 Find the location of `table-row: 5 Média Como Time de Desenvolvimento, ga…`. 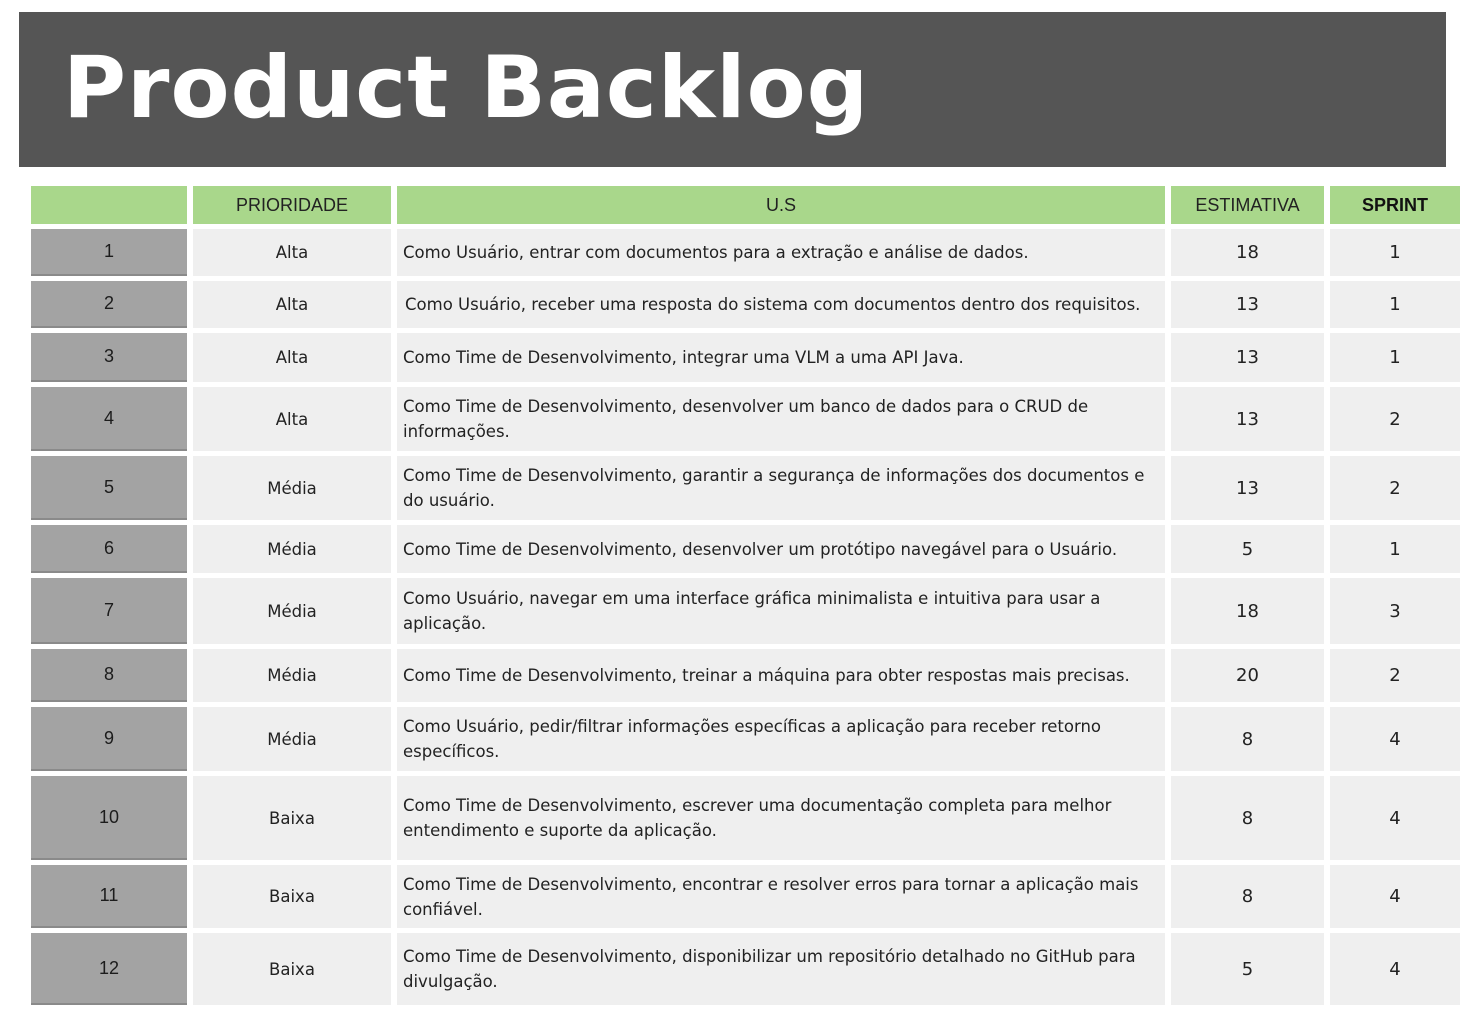

table-row: 5 Média Como Time de Desenvolvimento, ga… is located at coordinates (745, 488).